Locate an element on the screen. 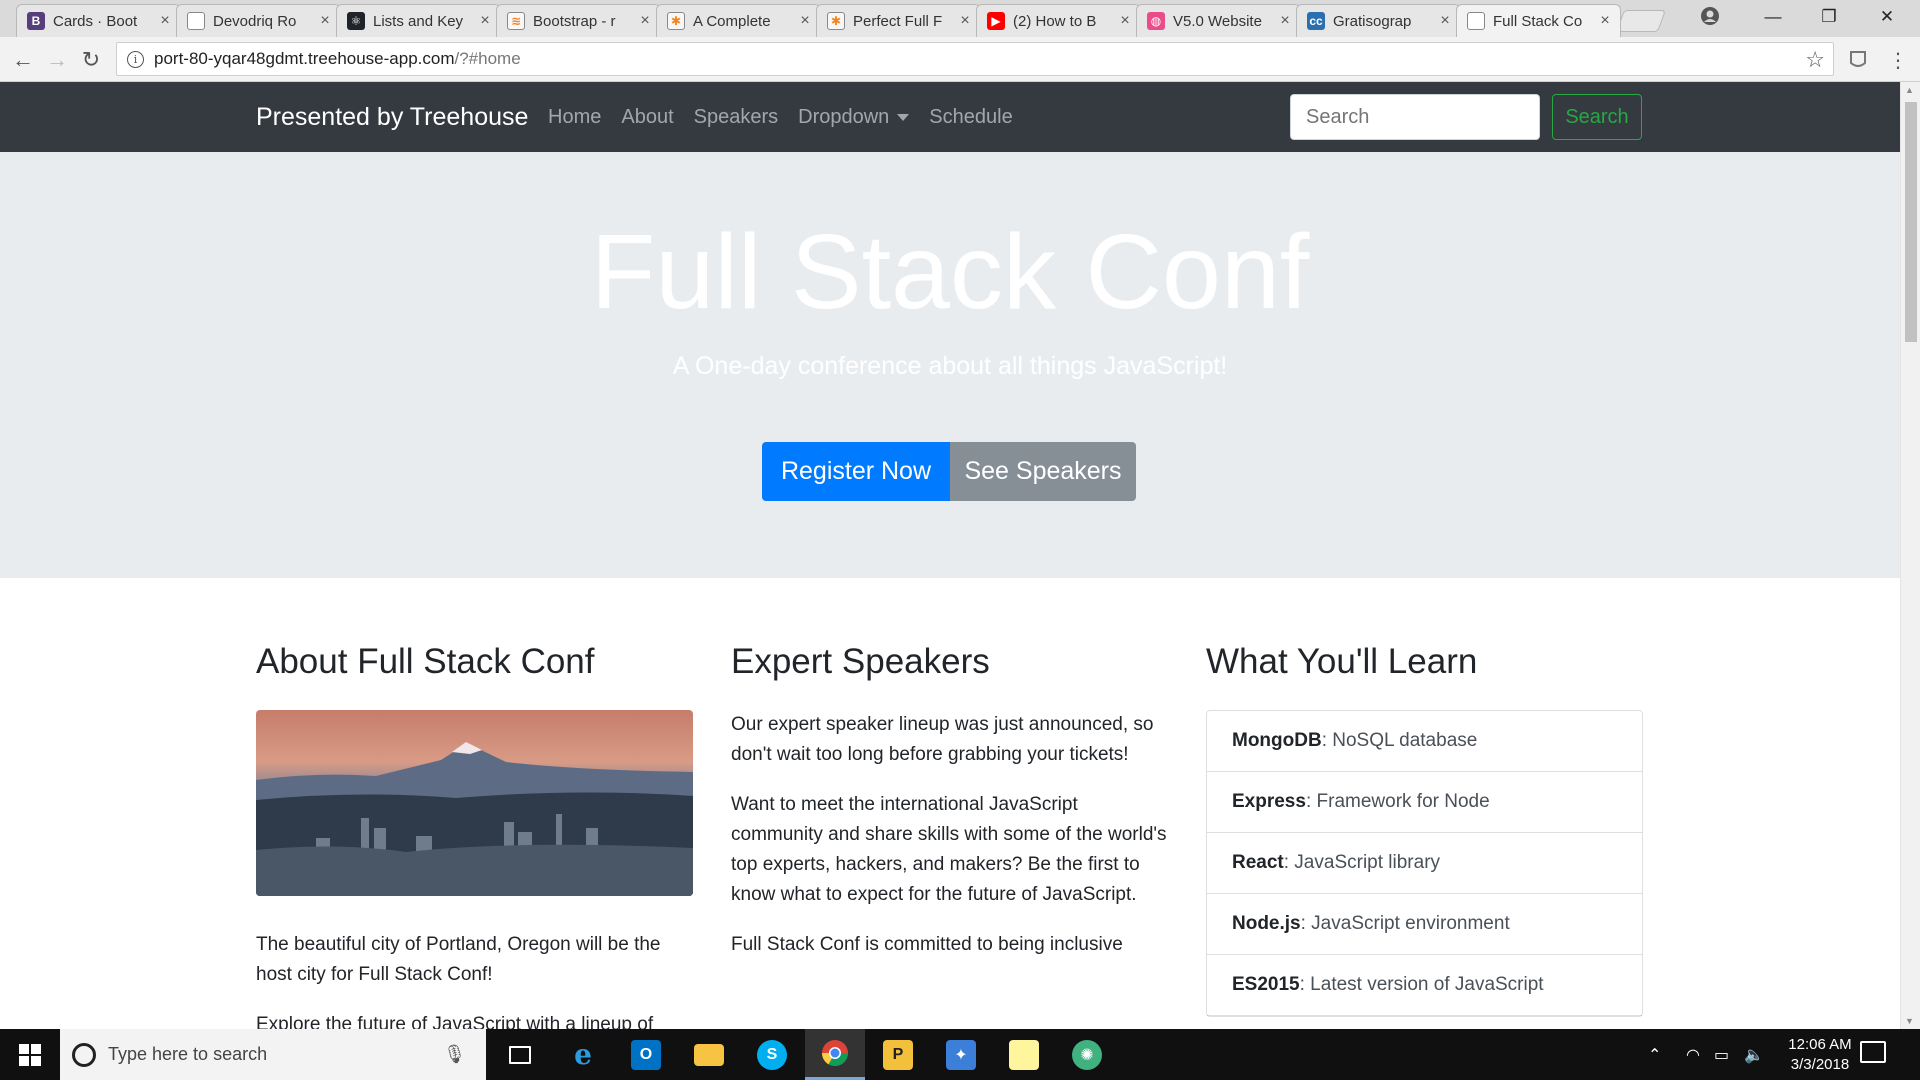  about-heading: About Full Stack Conf is located at coordinates (425, 661).